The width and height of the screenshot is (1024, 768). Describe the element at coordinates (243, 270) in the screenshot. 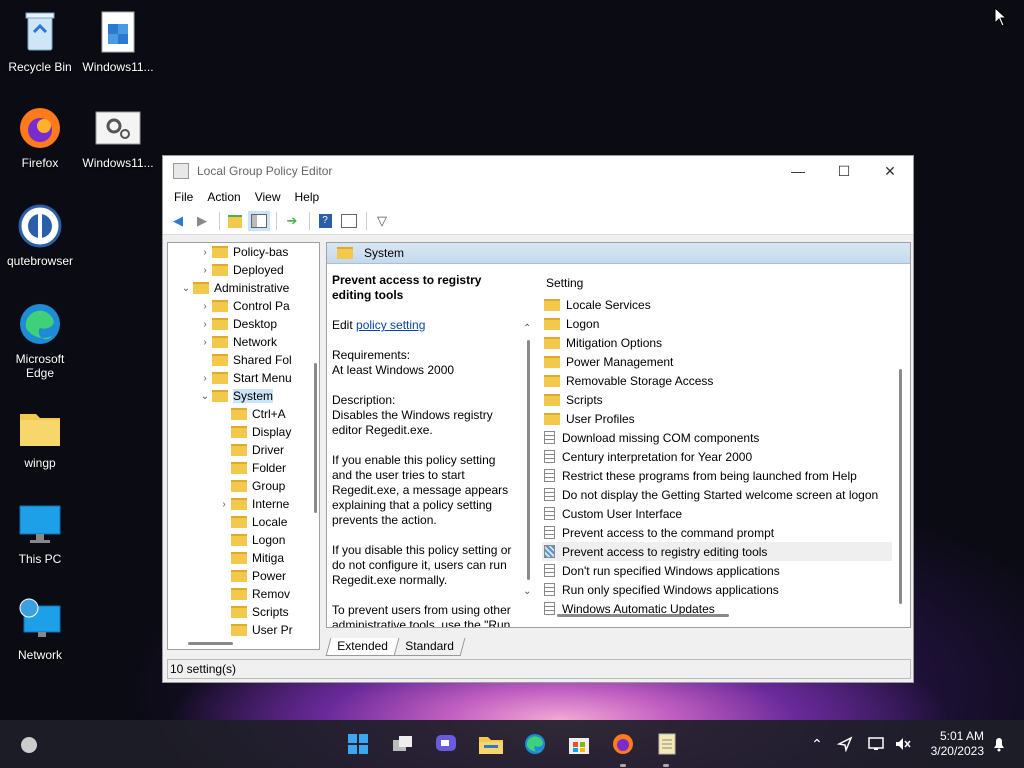

I see `tree-item: › Deployed` at that location.